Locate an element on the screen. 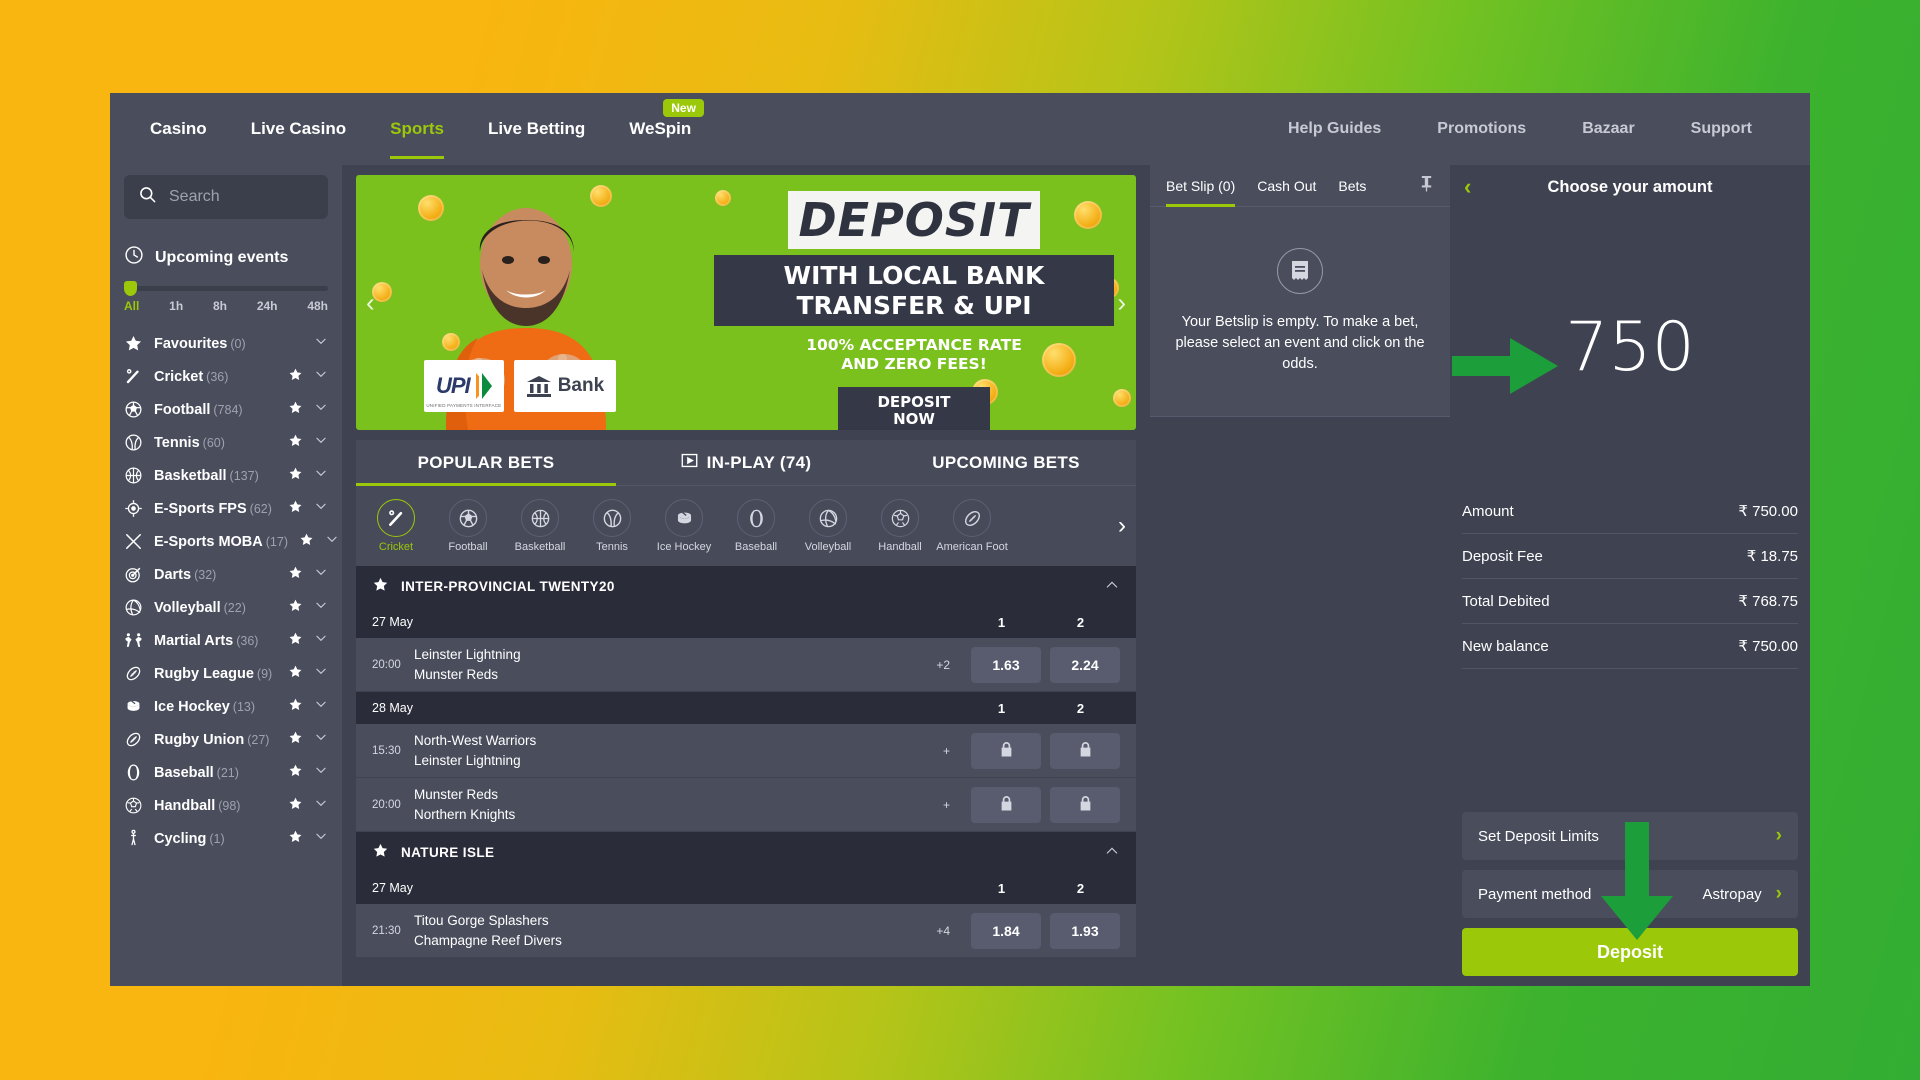 This screenshot has width=1920, height=1080. banner-next-button: › is located at coordinates (1121, 302).